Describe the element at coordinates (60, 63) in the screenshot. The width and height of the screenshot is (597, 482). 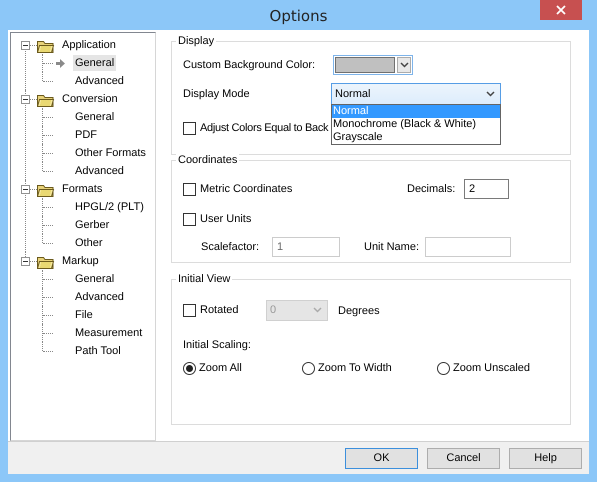
I see `arrow-icon` at that location.